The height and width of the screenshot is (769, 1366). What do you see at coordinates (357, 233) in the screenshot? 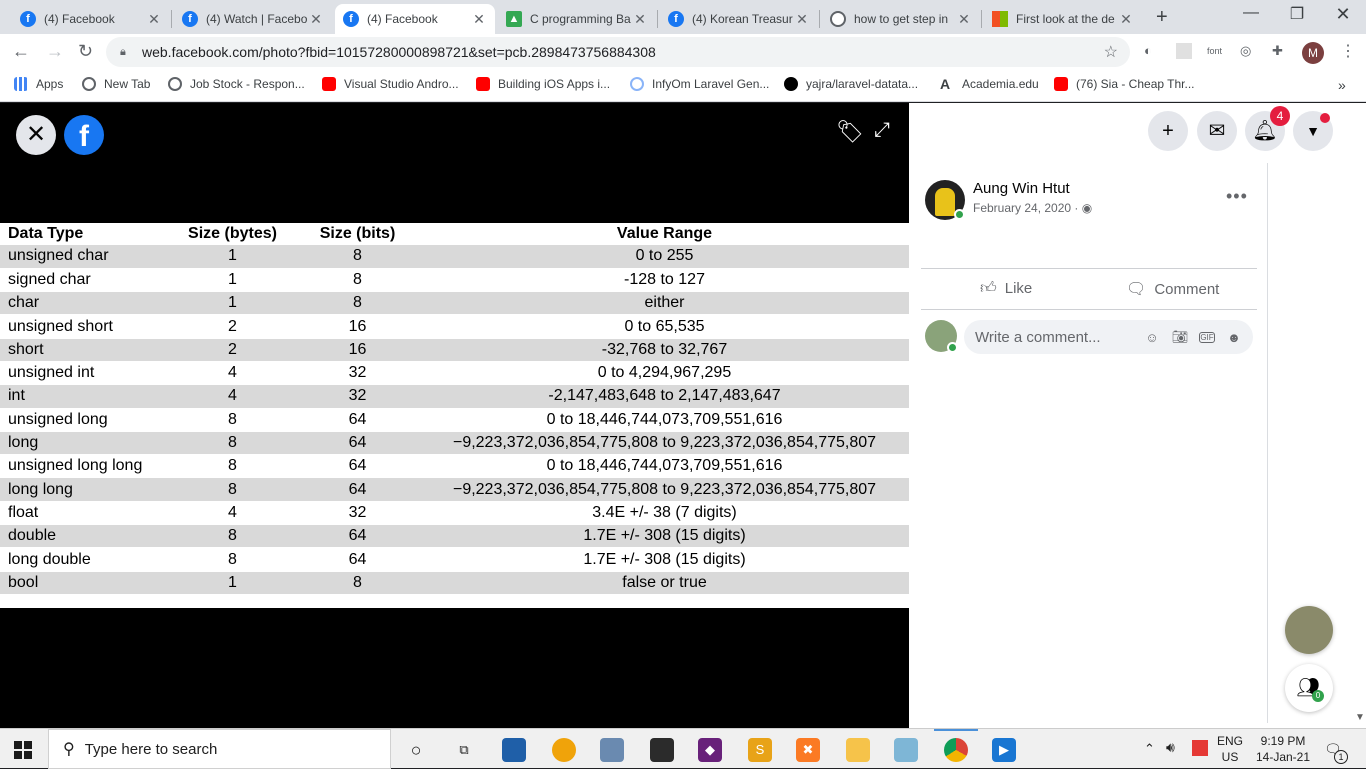
I see `header-size-bits: Size (bits)` at bounding box center [357, 233].